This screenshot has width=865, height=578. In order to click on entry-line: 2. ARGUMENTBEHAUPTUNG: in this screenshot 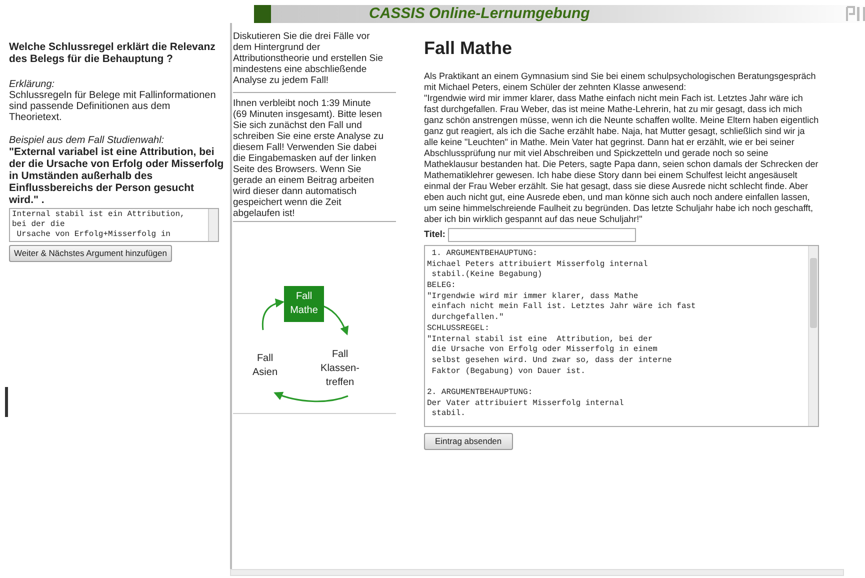, I will do `click(480, 393)`.